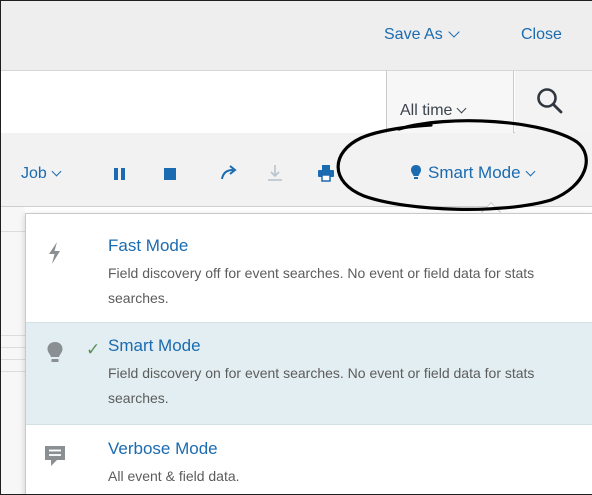 This screenshot has height=495, width=592. Describe the element at coordinates (55, 456) in the screenshot. I see `comment-icon` at that location.